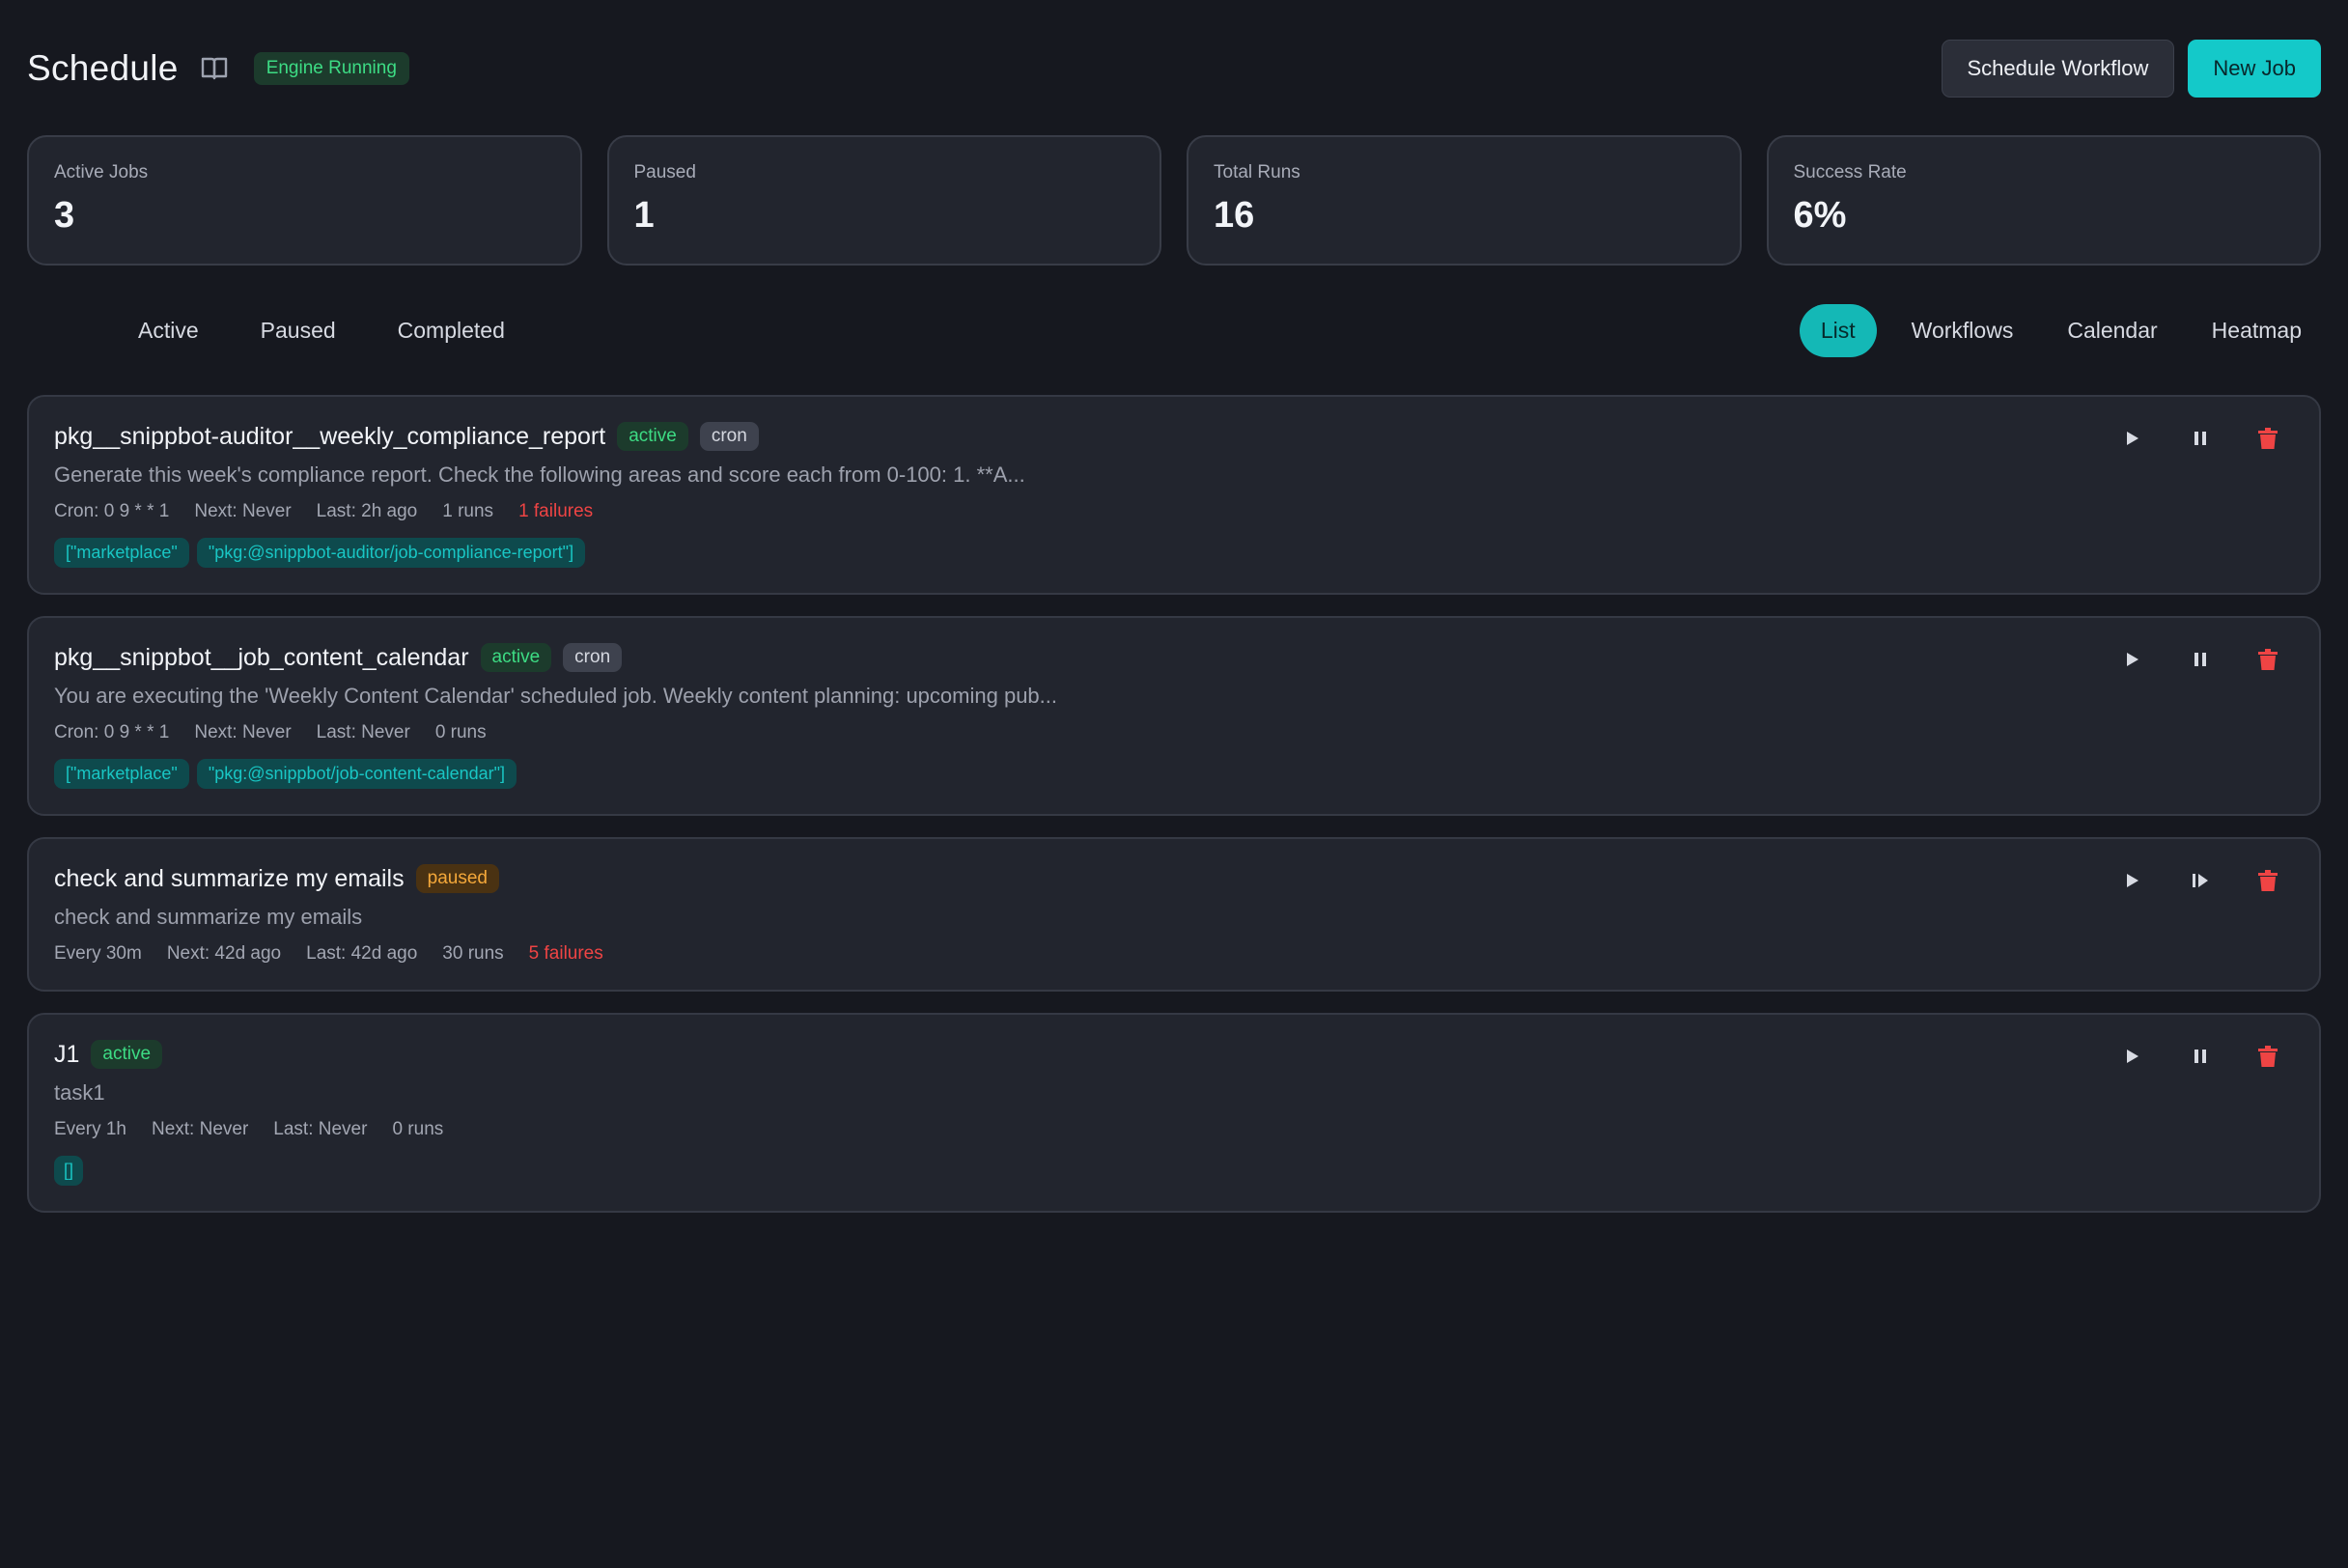 This screenshot has height=1568, width=2348. I want to click on tab-completed: Completed, so click(451, 331).